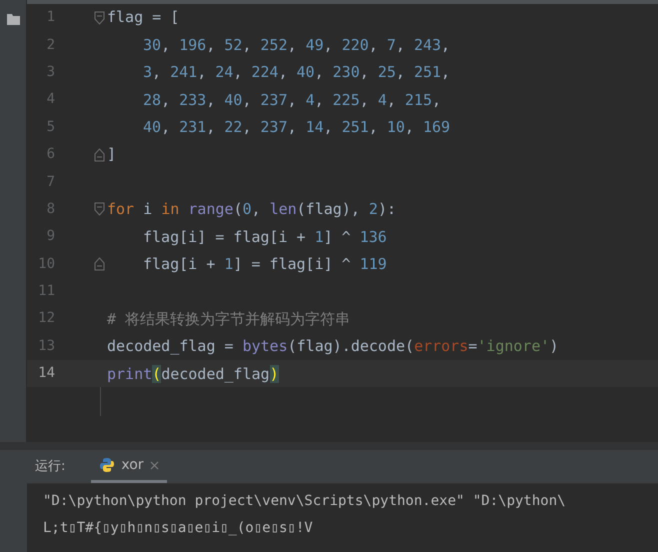 Image resolution: width=658 pixels, height=552 pixels. Describe the element at coordinates (46, 264) in the screenshot. I see `line-number: 10` at that location.